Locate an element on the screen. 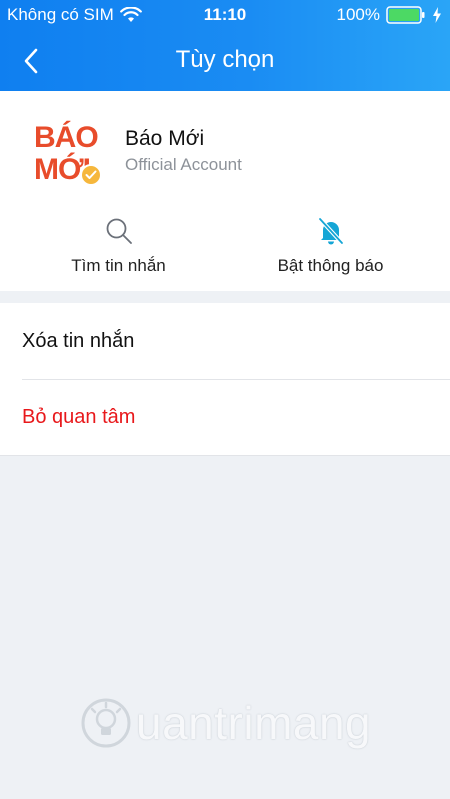 This screenshot has height=799, width=450. enable-notifications-label: Bật thông báo is located at coordinates (330, 265).